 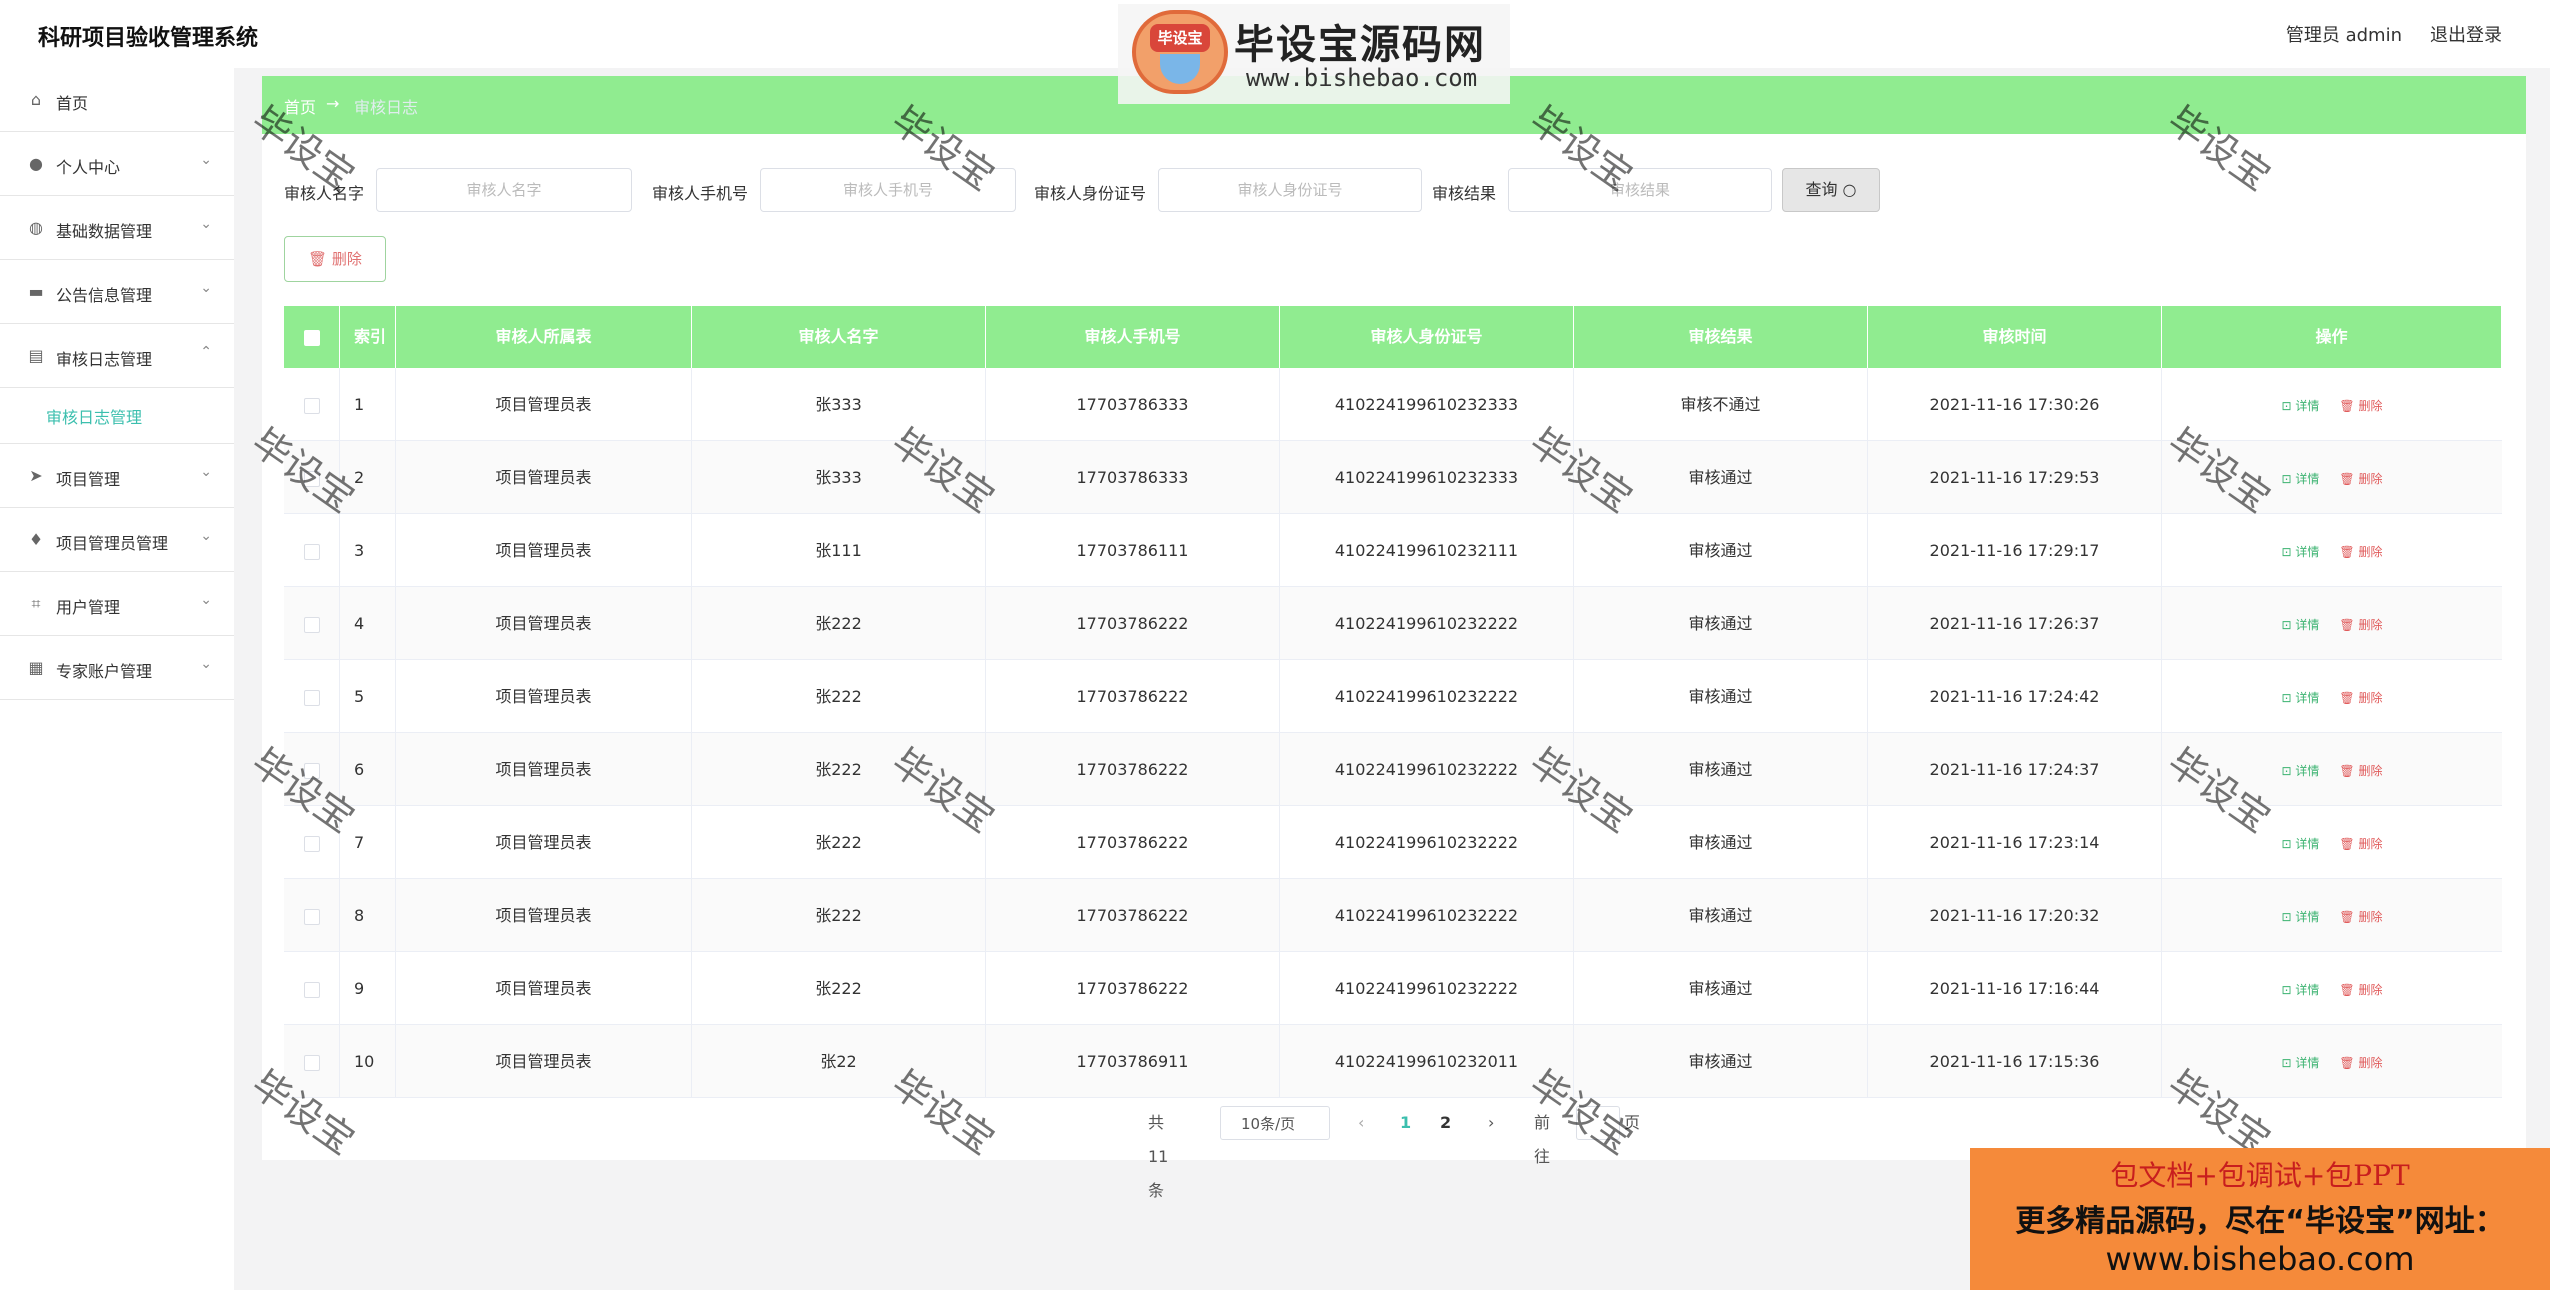 I want to click on sidebar-item-b3: ▦ 专家账户管理 ⌄, so click(x=117, y=668).